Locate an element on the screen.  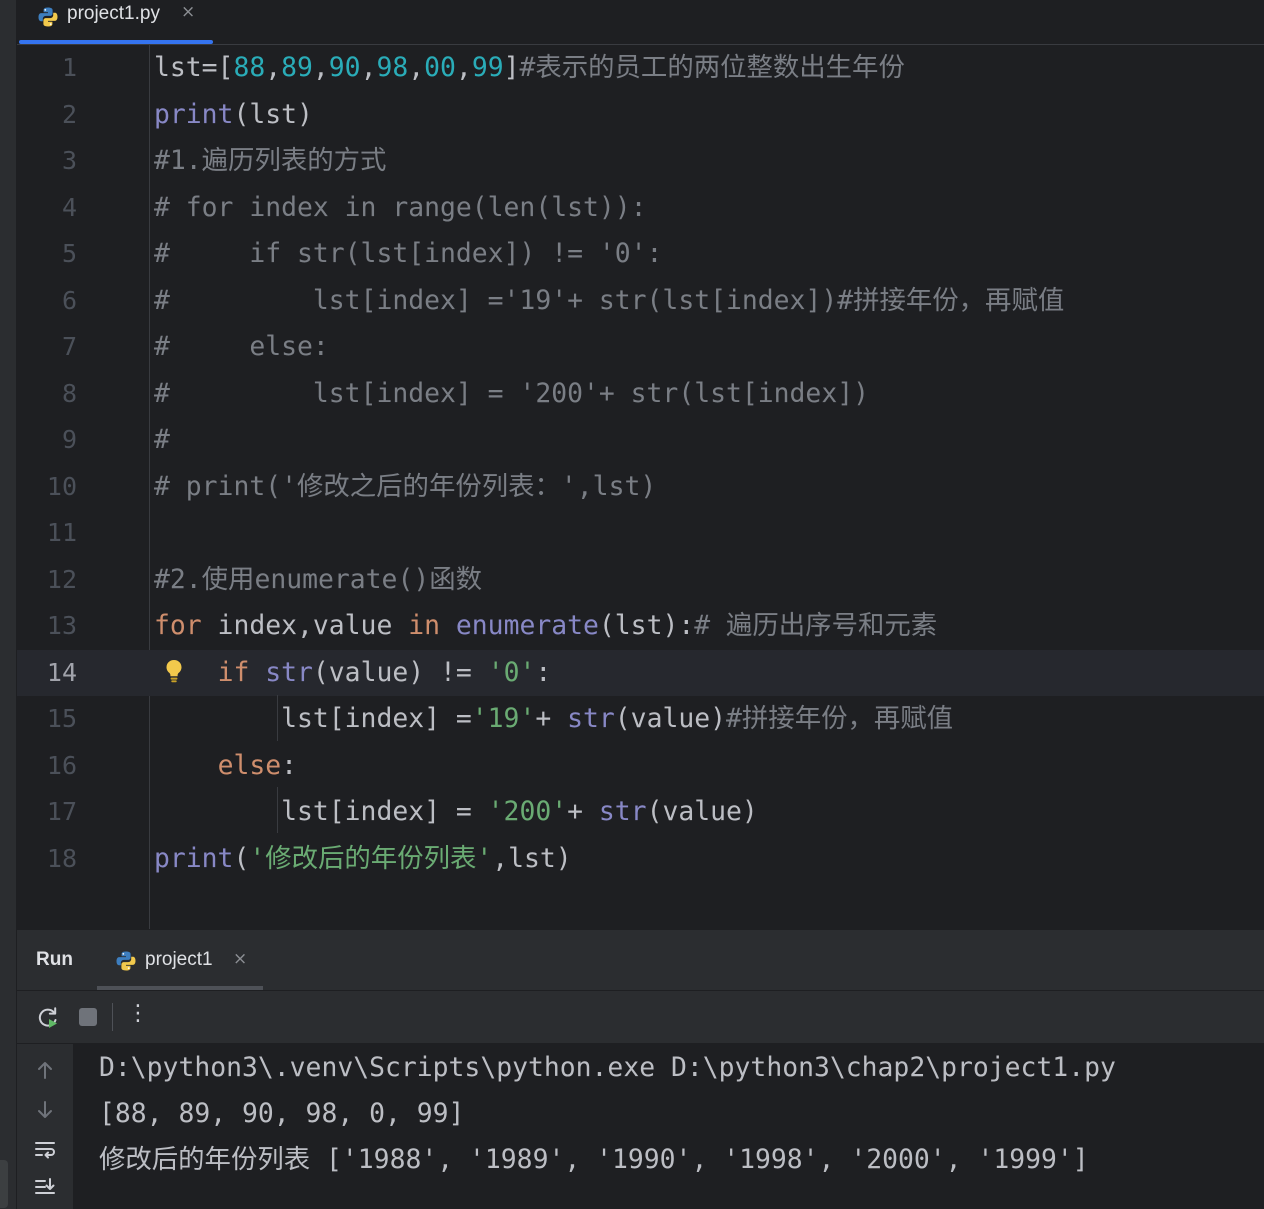
line-number: 12 is located at coordinates (47, 580).